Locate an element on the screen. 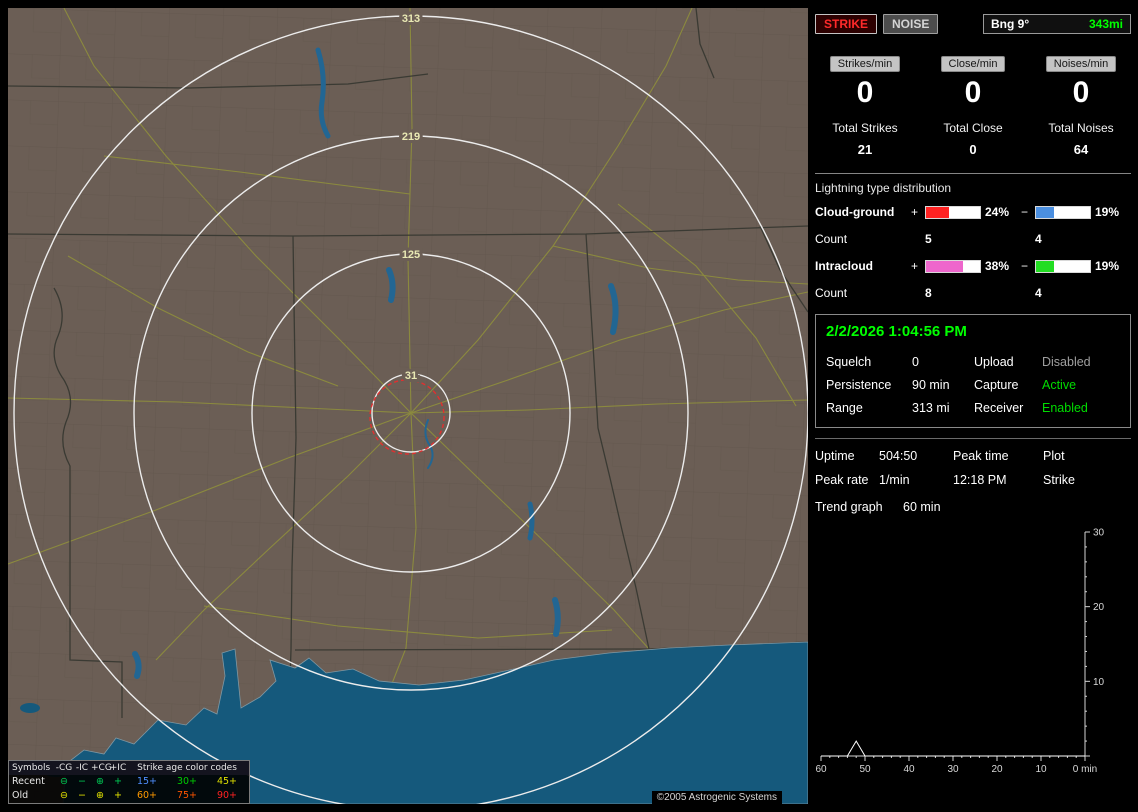 Image resolution: width=1138 pixels, height=812 pixels. squelch-value: 0 is located at coordinates (915, 362).